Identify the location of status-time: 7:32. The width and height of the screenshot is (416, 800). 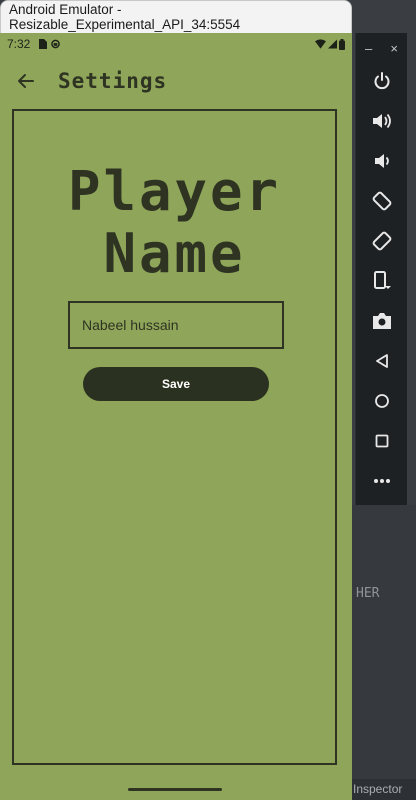
(19, 44).